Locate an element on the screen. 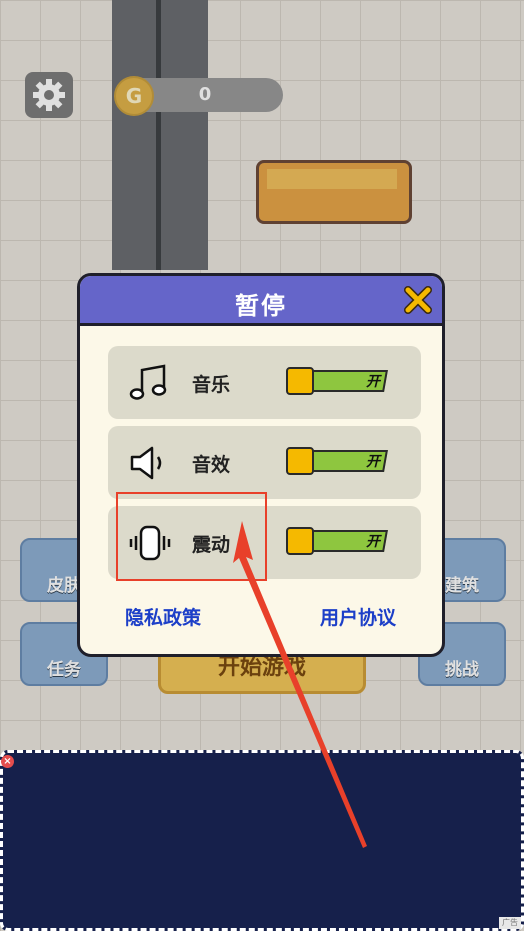 The width and height of the screenshot is (524, 931). music-toggle-text: 开 is located at coordinates (373, 382).